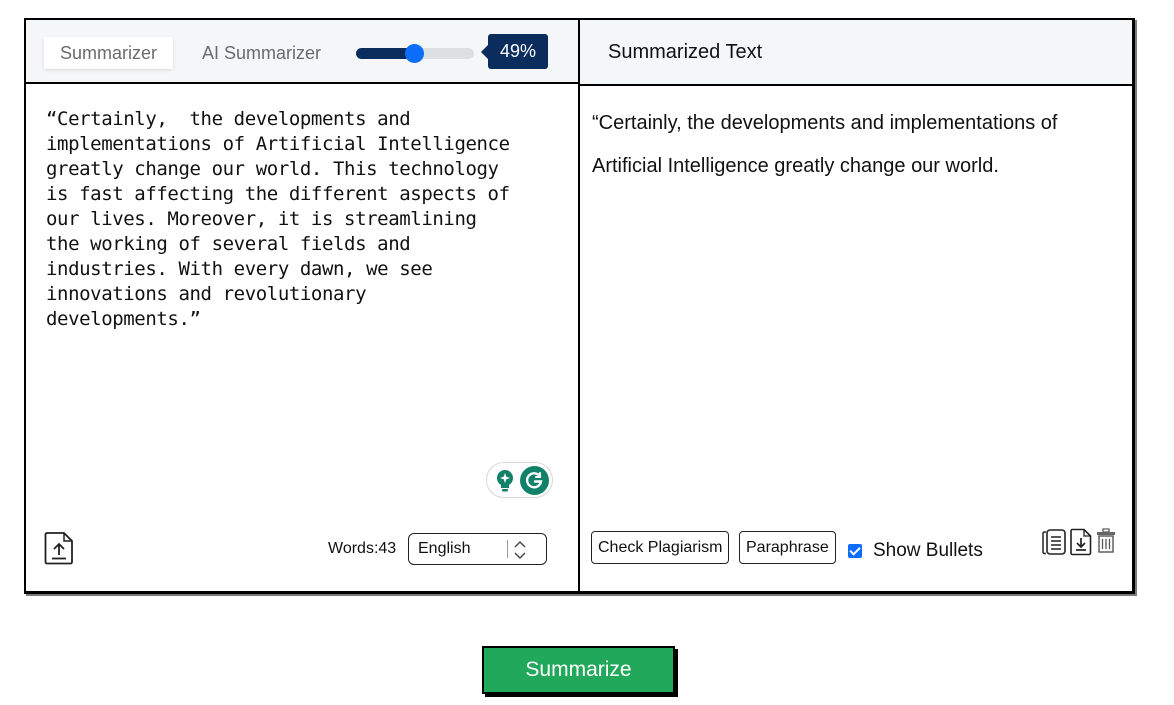 This screenshot has width=1174, height=705. What do you see at coordinates (59, 548) in the screenshot?
I see `upload-file-icon` at bounding box center [59, 548].